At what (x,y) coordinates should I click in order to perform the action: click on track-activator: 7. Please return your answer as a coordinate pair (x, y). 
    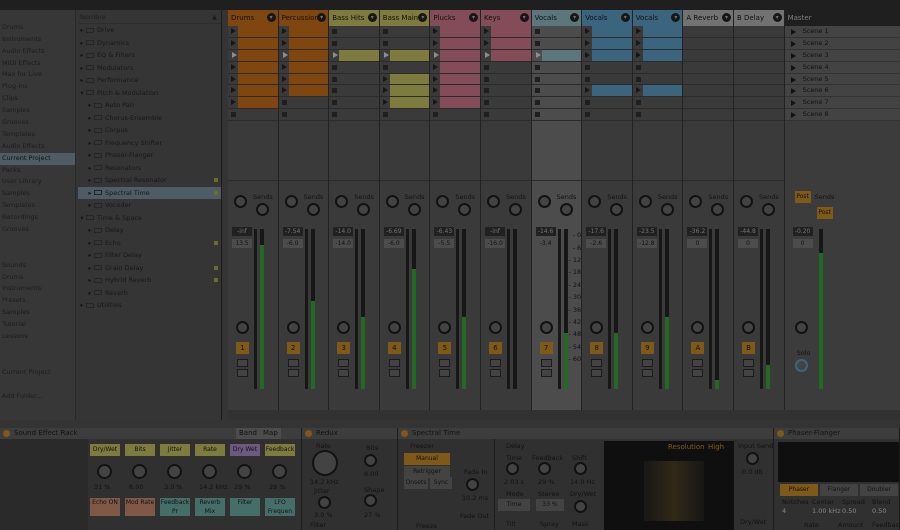
    Looking at the image, I should click on (546, 348).